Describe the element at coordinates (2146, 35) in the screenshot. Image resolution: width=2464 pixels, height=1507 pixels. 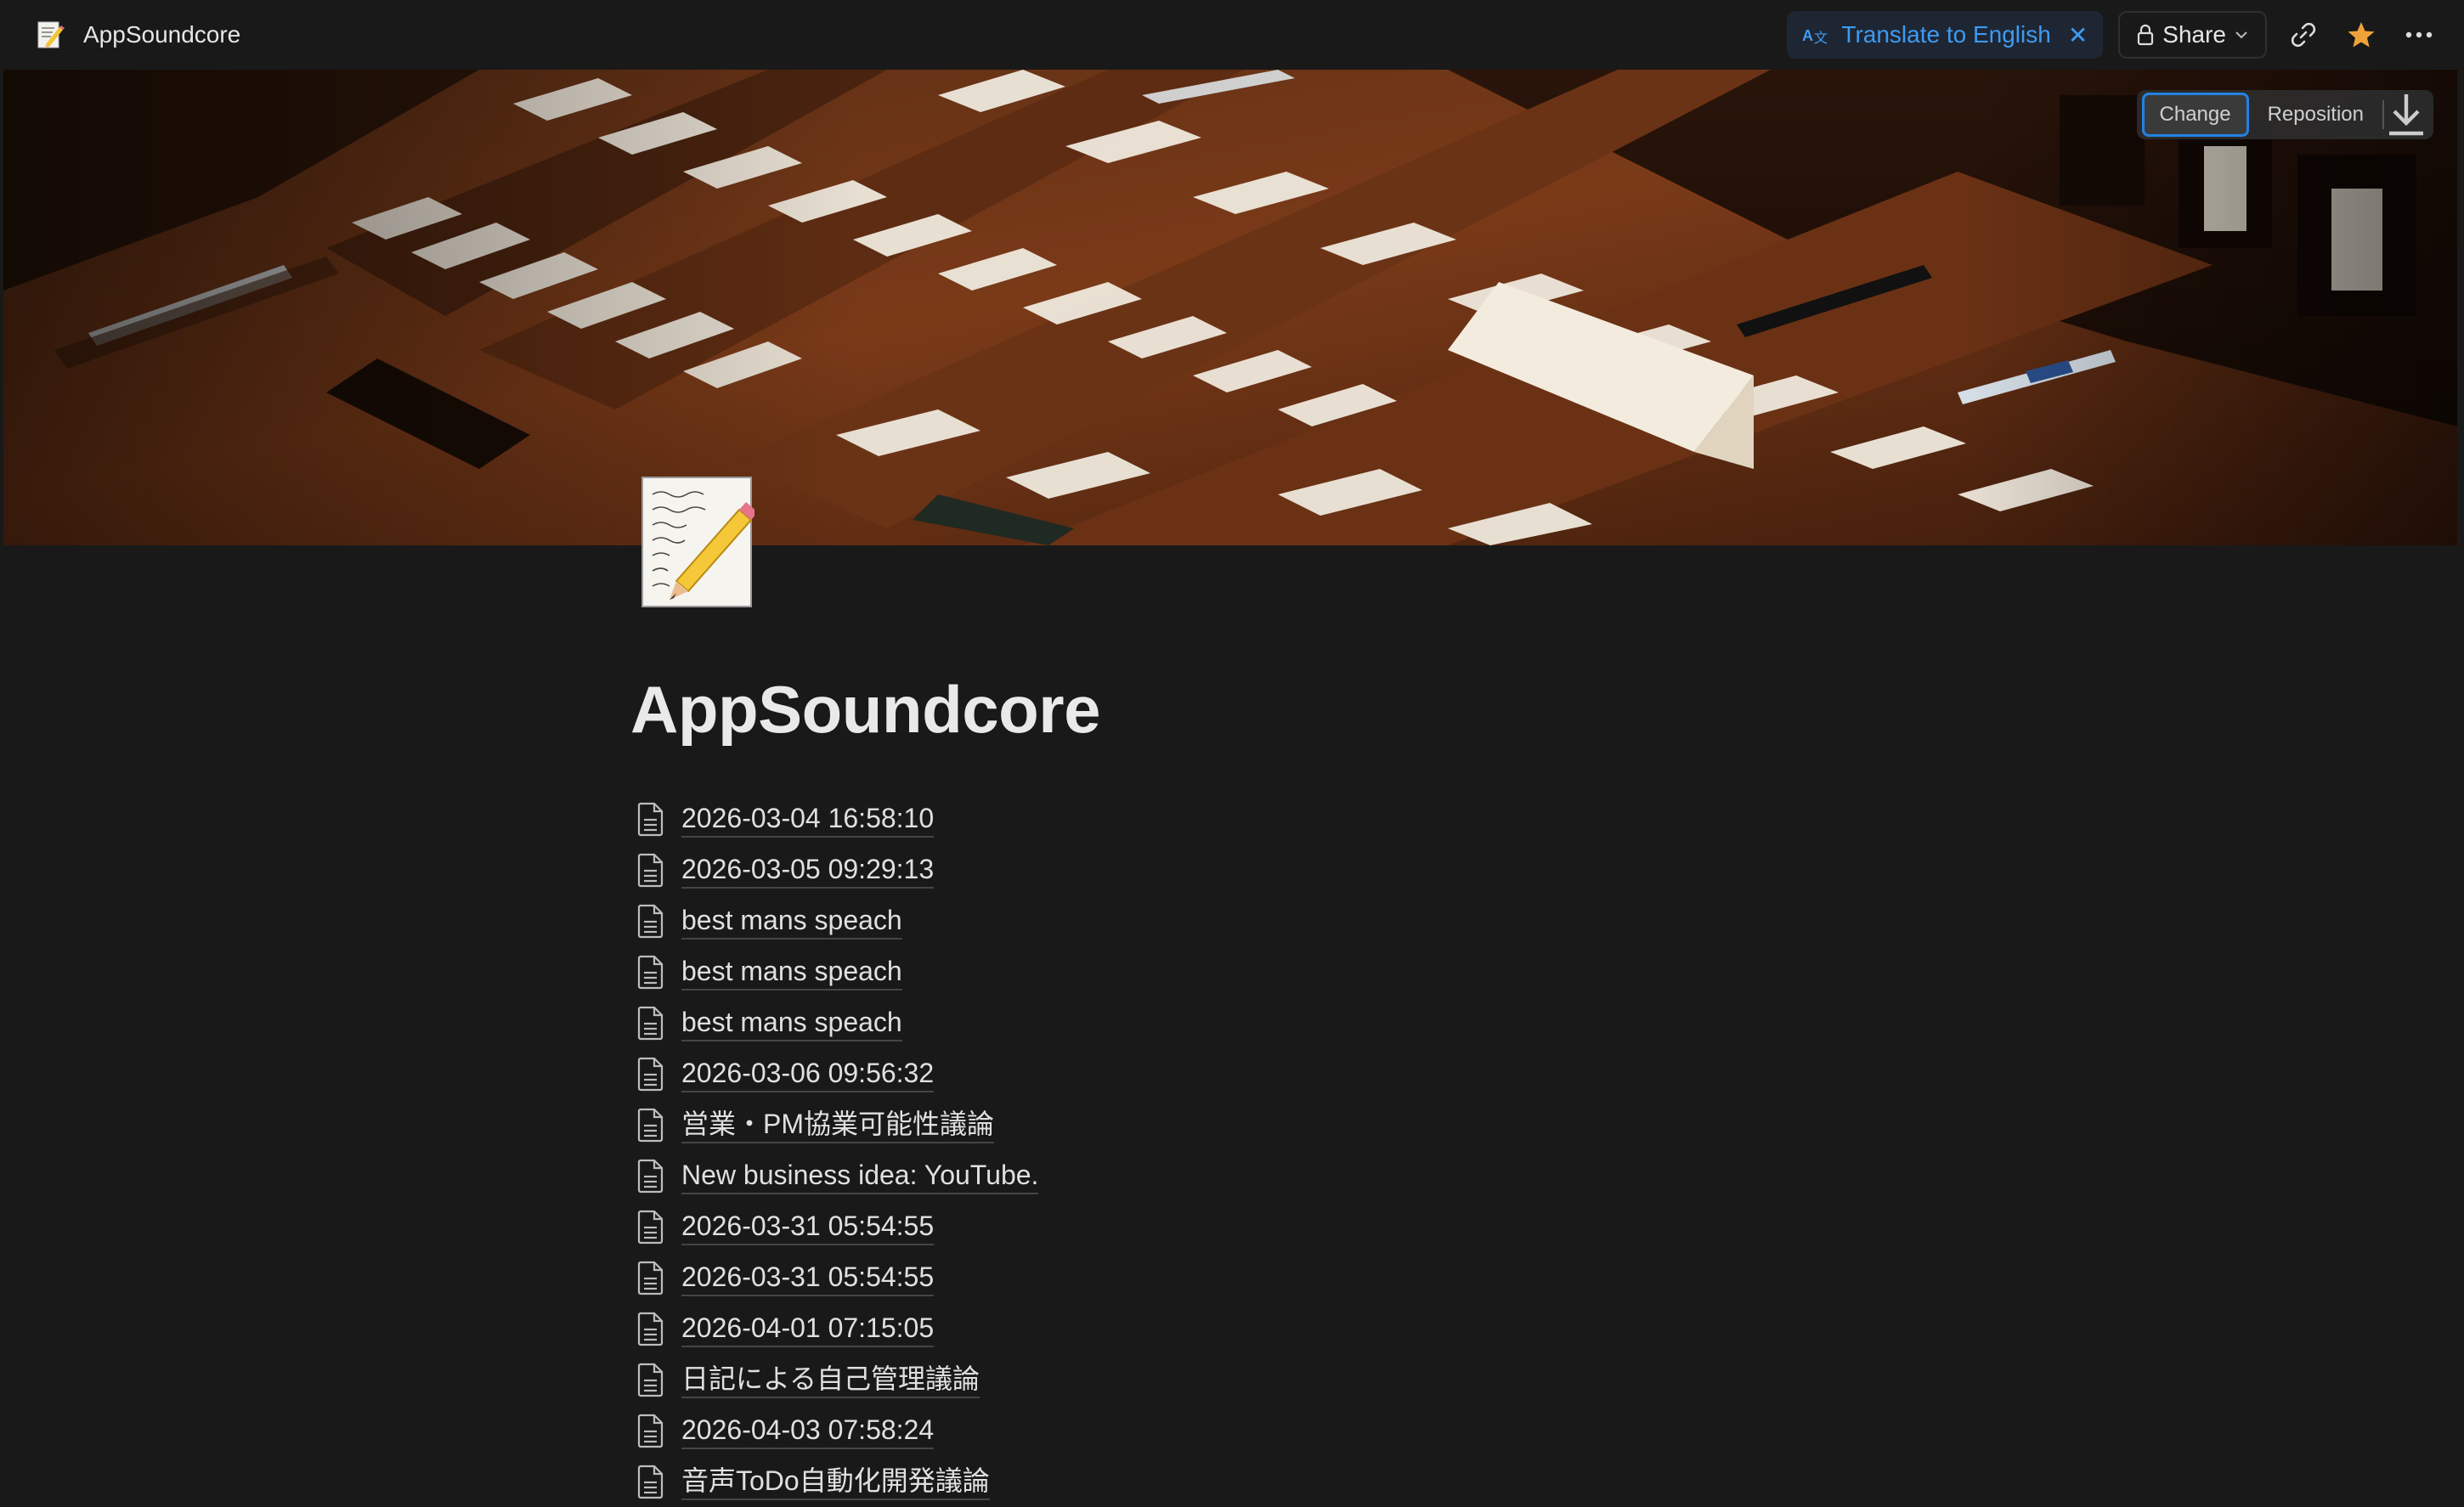
I see `lock-icon` at that location.